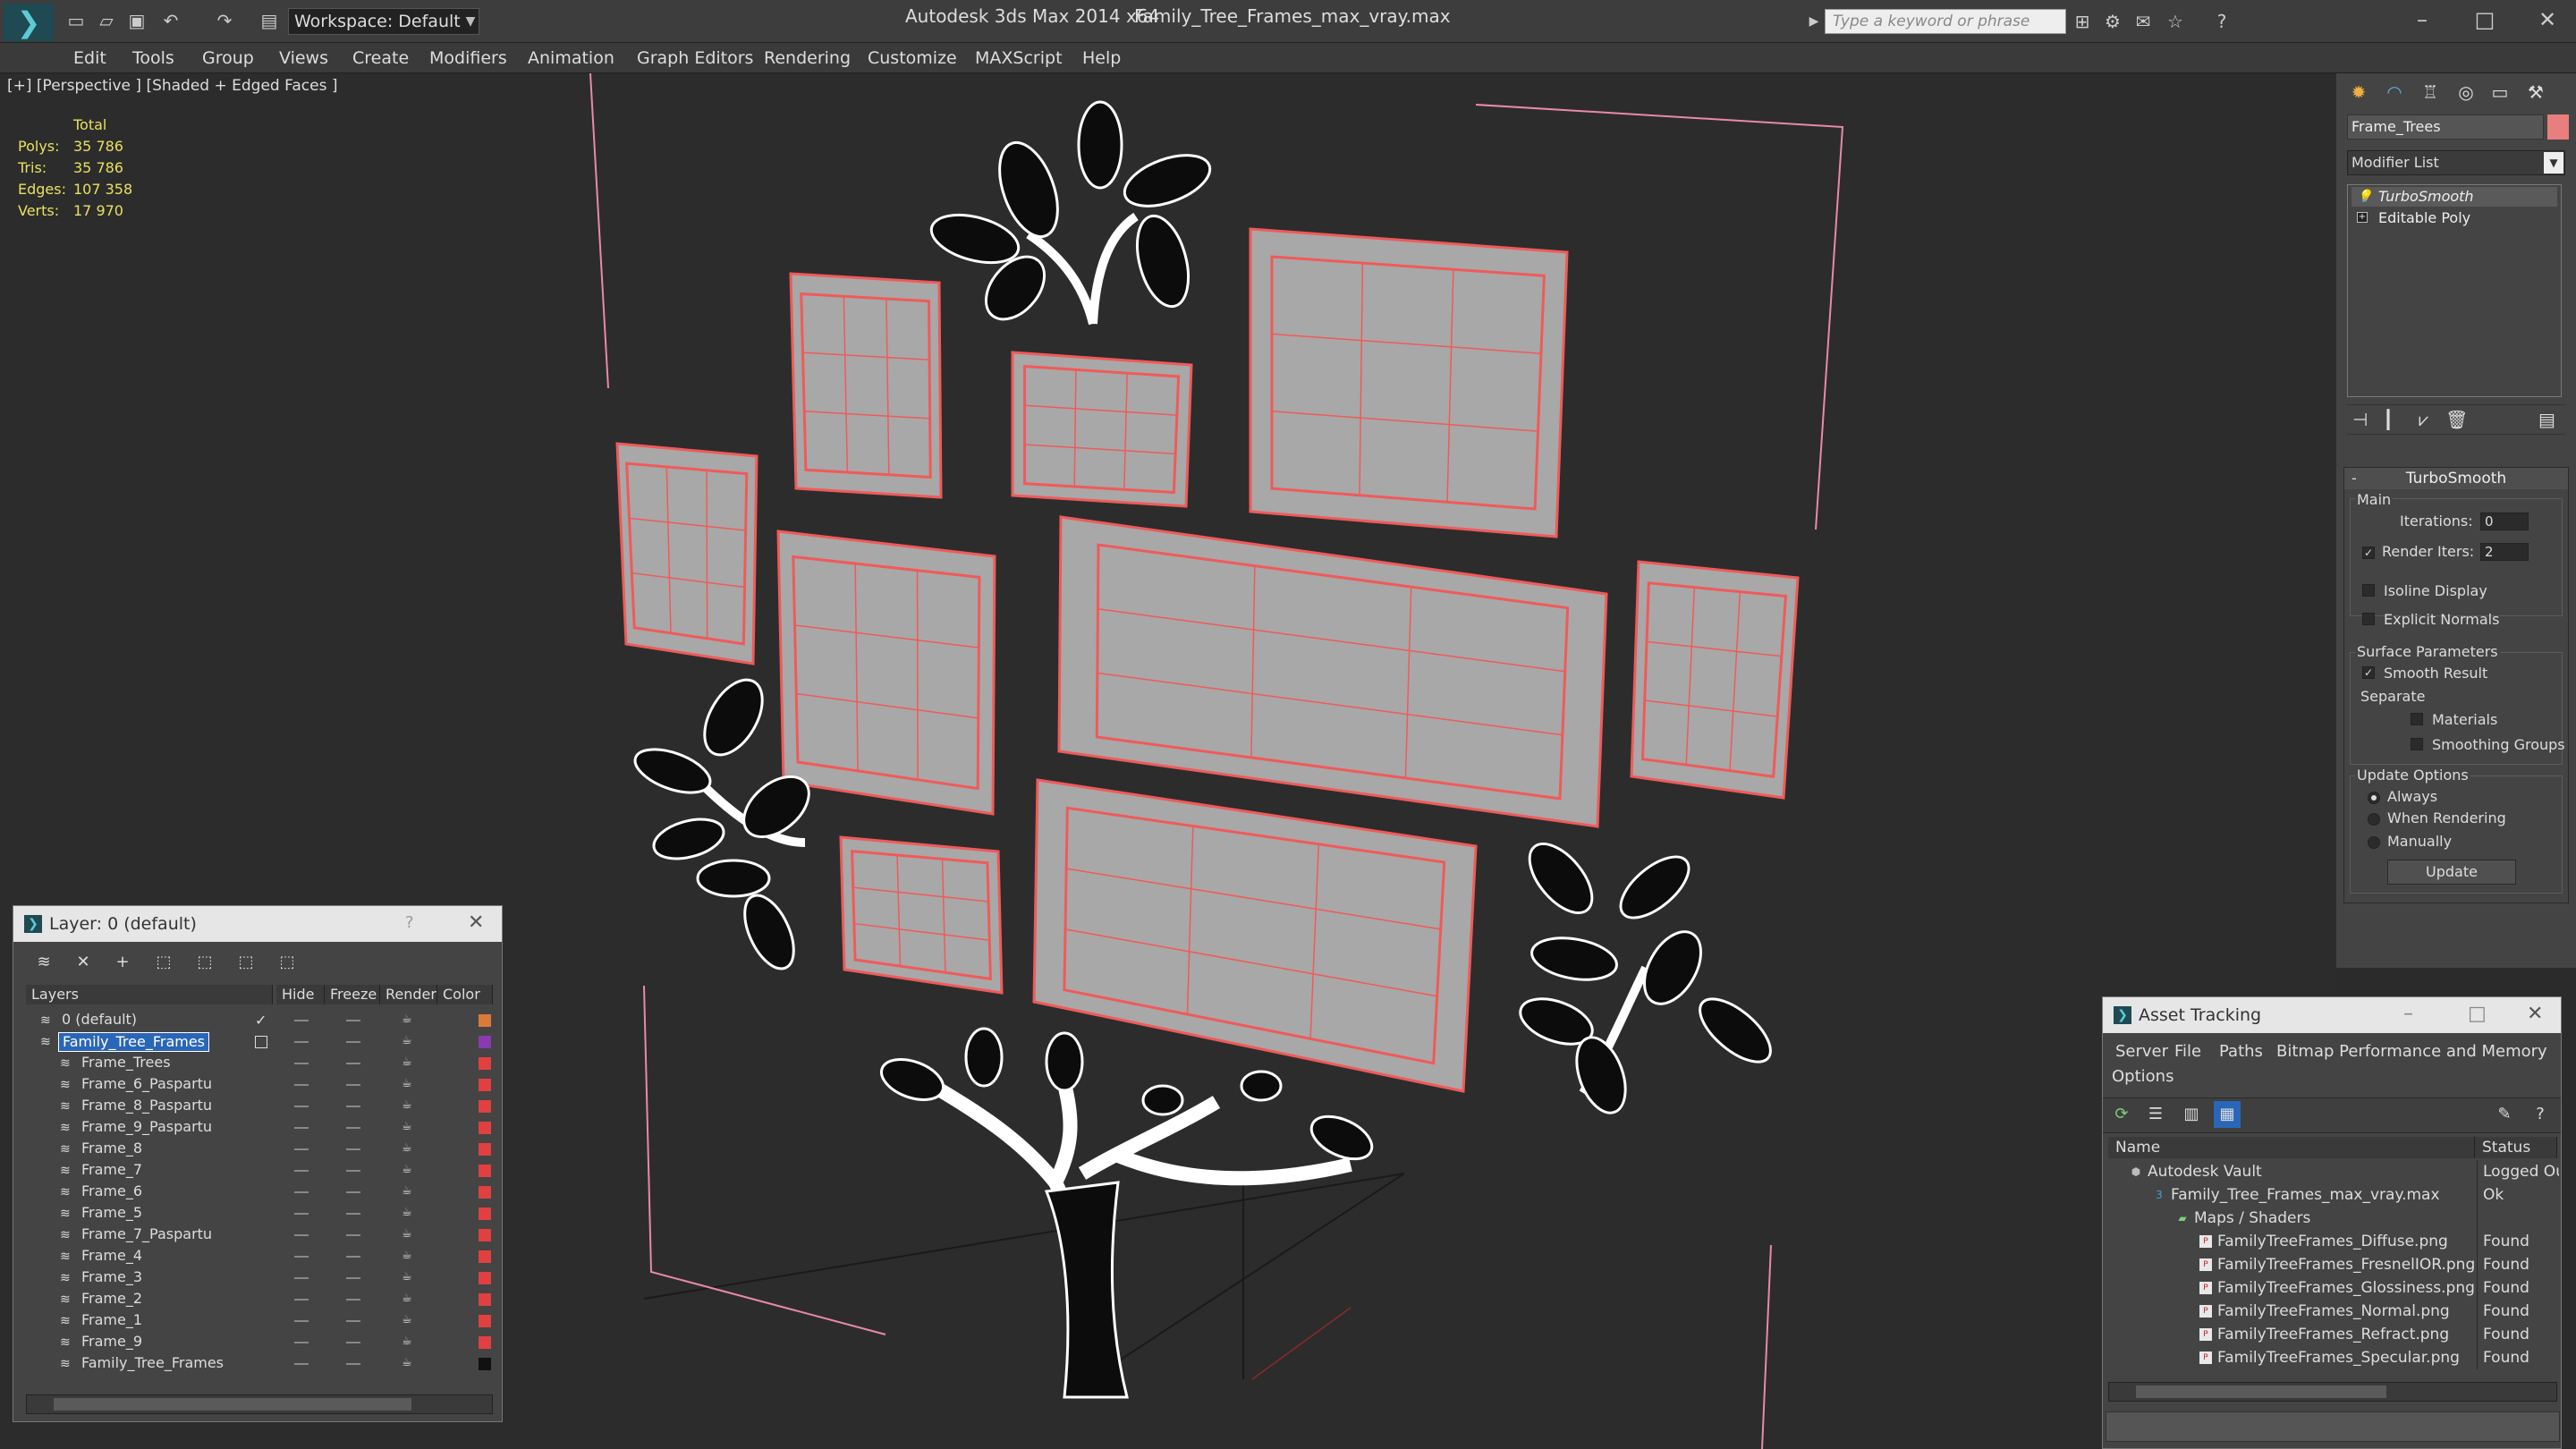  What do you see at coordinates (2334, 1218) in the screenshot?
I see `asset-row: ▰ Maps / Shaders` at bounding box center [2334, 1218].